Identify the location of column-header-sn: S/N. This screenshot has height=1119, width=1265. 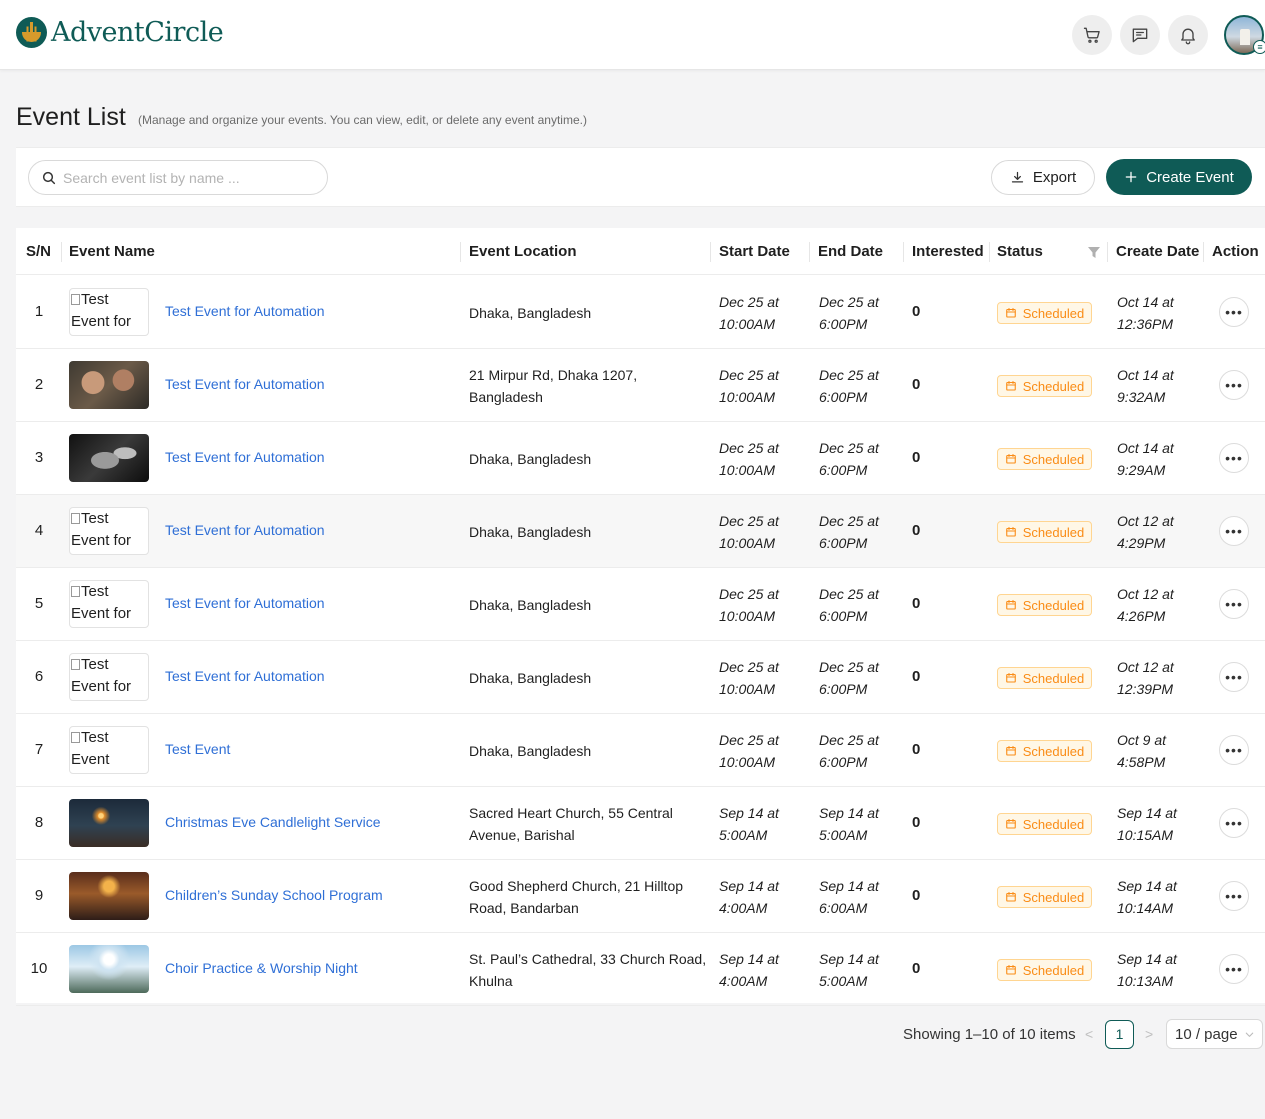
(38, 251).